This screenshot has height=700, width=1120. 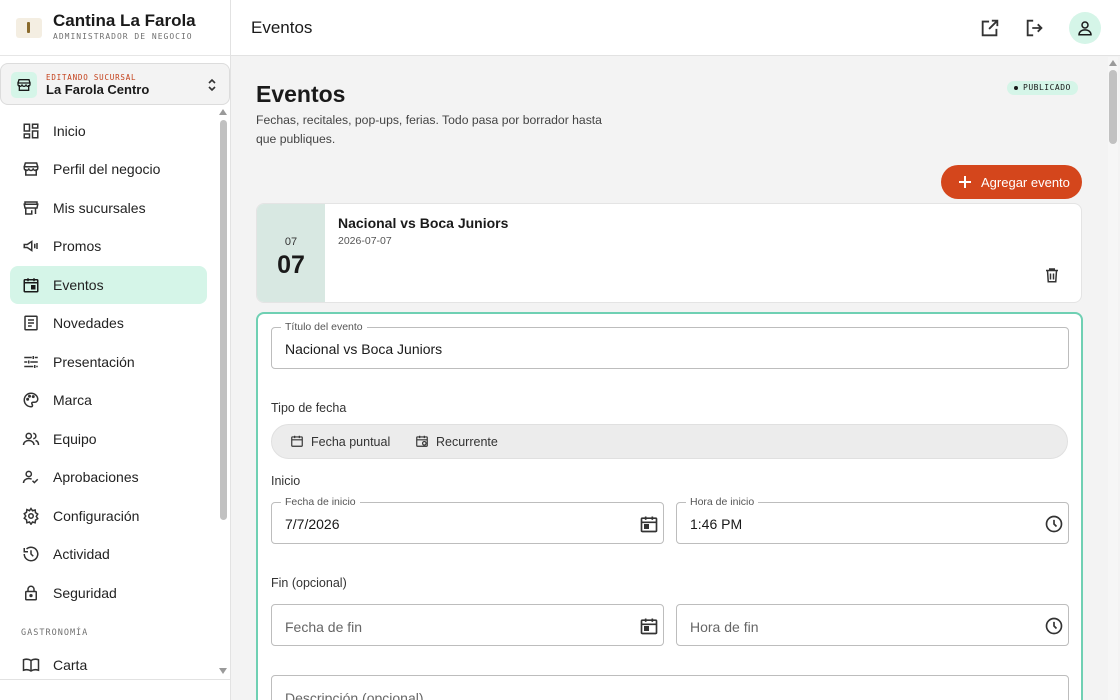 I want to click on sidebar-item-perfil: Perfil del negocio, so click(x=108, y=169).